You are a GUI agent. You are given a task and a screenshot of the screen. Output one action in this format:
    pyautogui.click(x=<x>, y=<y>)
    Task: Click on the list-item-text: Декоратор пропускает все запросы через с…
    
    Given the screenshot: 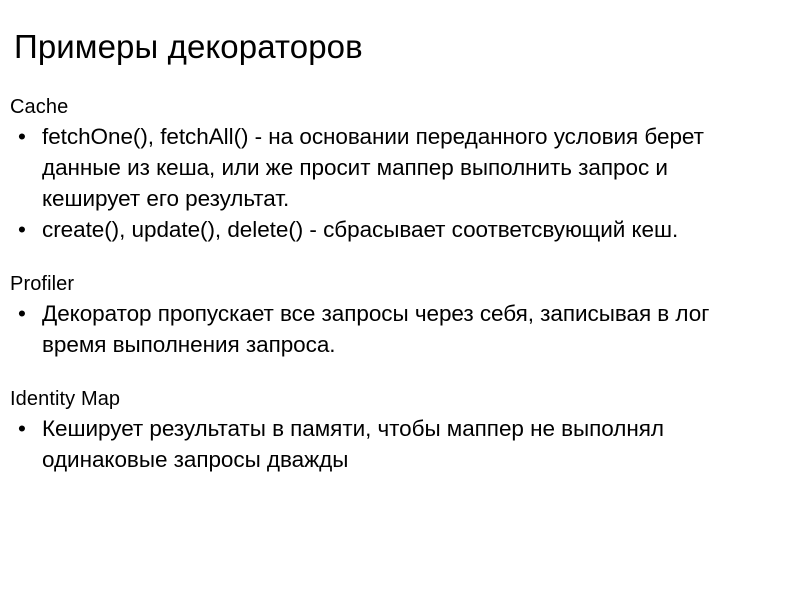 What is the action you would take?
    pyautogui.click(x=376, y=329)
    